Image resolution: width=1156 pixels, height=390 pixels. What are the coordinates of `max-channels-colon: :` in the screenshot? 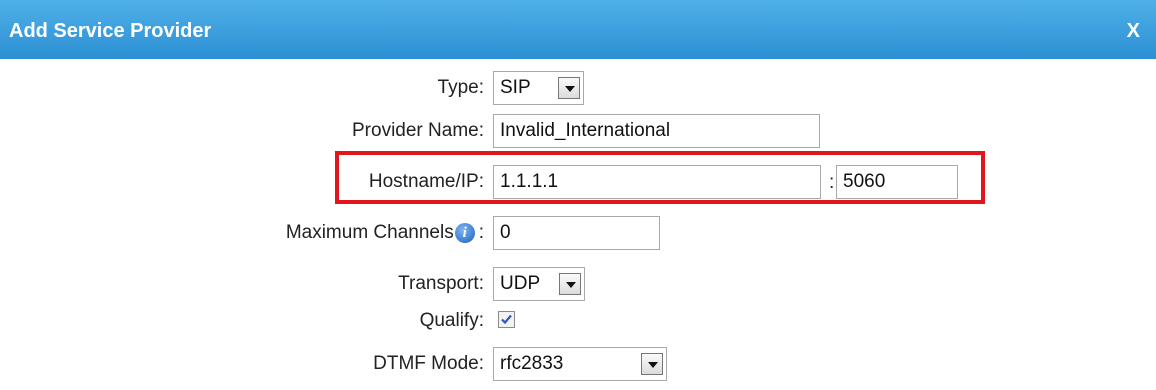 It's located at (481, 232).